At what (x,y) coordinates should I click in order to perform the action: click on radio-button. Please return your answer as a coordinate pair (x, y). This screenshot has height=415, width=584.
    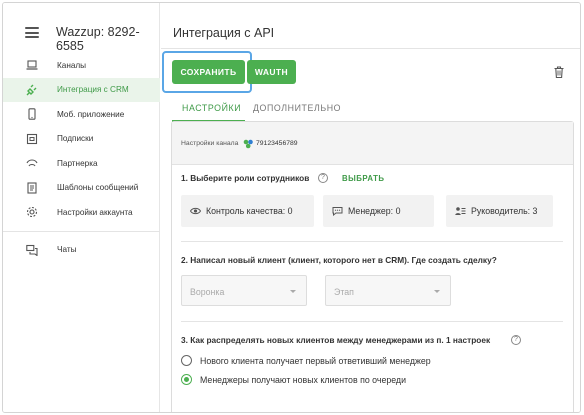
    Looking at the image, I should click on (186, 360).